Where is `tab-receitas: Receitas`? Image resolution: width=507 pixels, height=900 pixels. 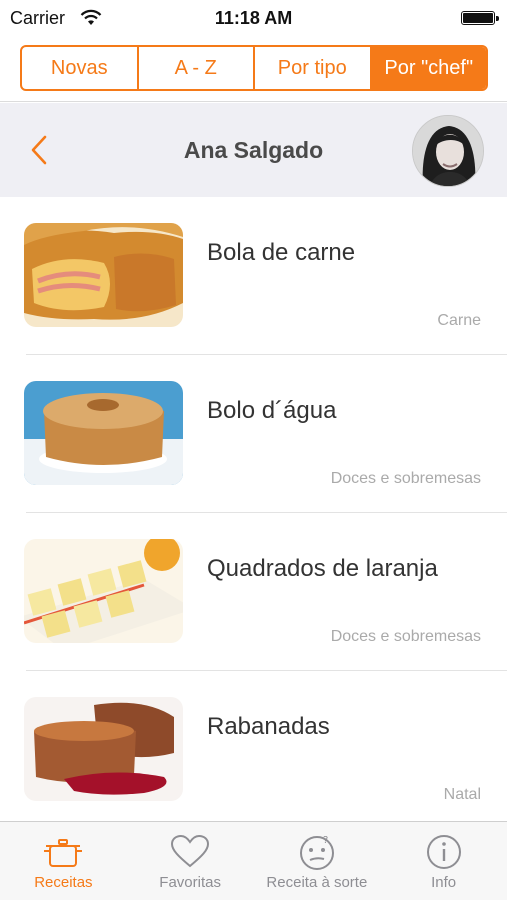
tab-receitas: Receitas is located at coordinates (63, 861).